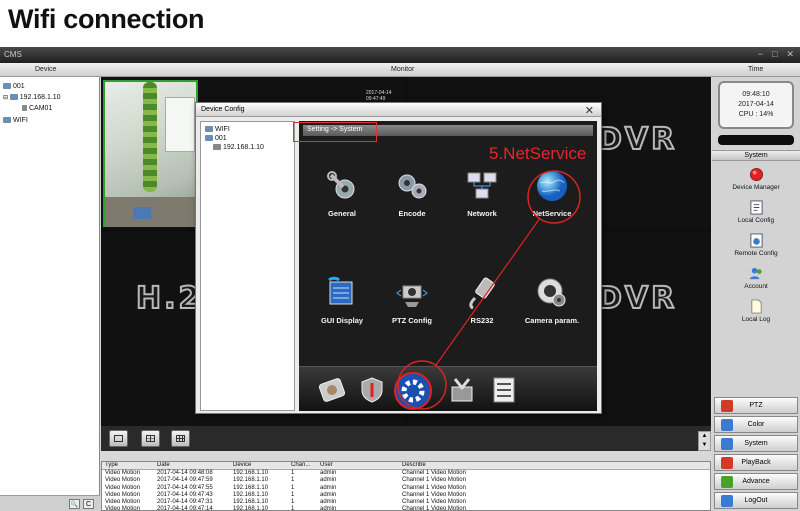 The width and height of the screenshot is (800, 511). Describe the element at coordinates (372, 390) in the screenshot. I see `shield-icon` at that location.